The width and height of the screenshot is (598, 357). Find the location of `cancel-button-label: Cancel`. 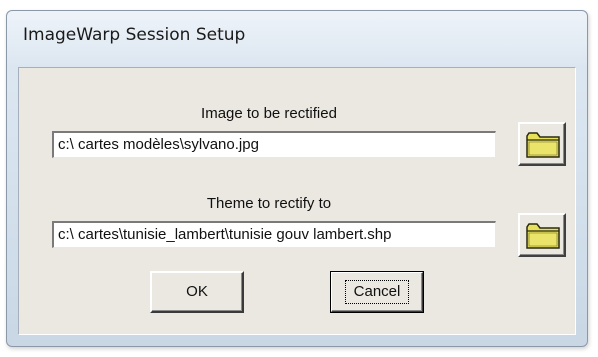

cancel-button-label: Cancel is located at coordinates (377, 292).